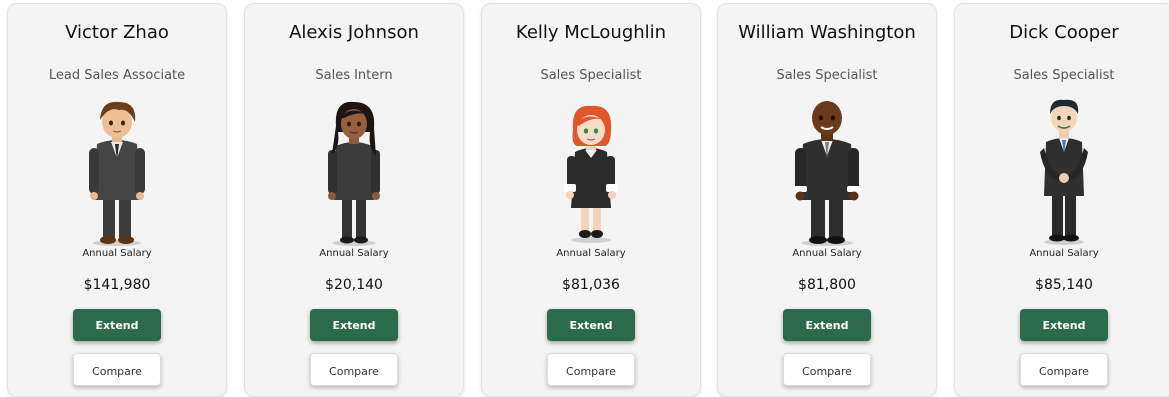 This screenshot has width=1169, height=397. Describe the element at coordinates (117, 171) in the screenshot. I see `male-avatar-brown-hair-icon` at that location.